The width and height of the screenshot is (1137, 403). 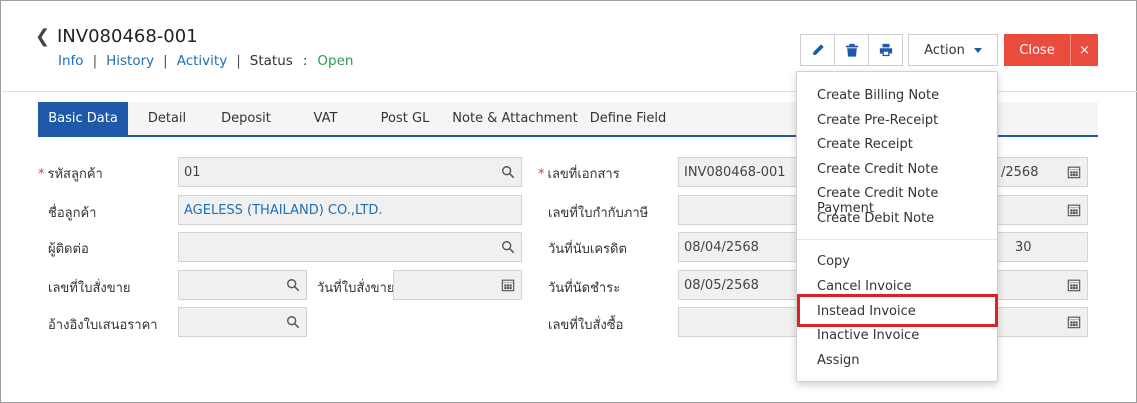 I want to click on credit-start-value: 08/04/2568, so click(x=721, y=247).